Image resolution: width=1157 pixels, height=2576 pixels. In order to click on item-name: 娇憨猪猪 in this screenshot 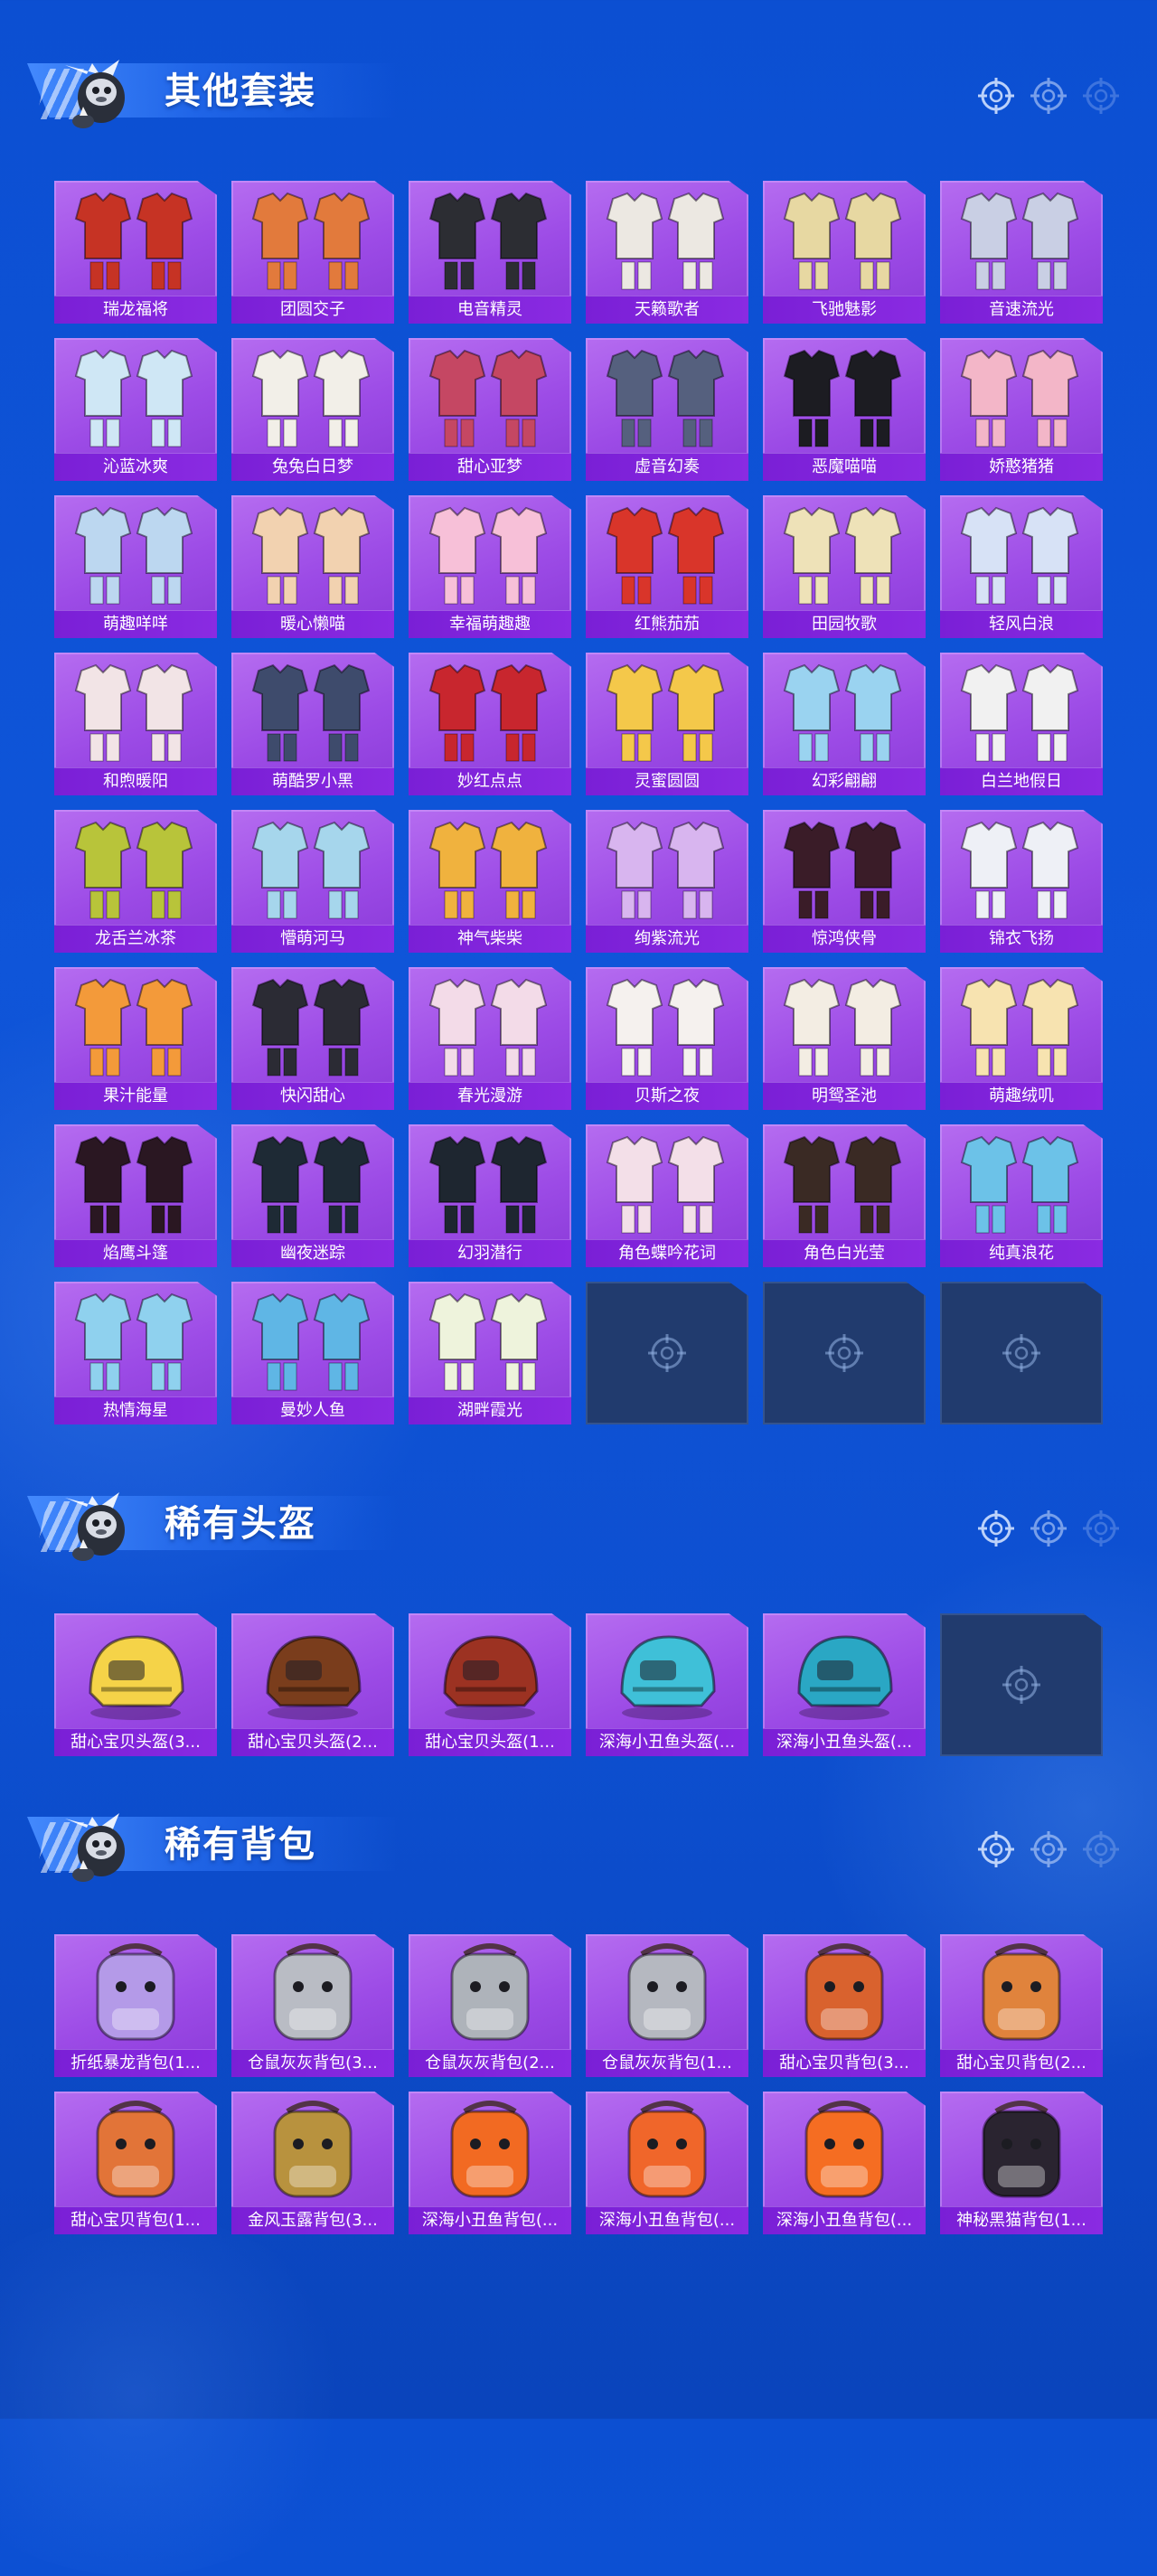, I will do `click(1021, 467)`.